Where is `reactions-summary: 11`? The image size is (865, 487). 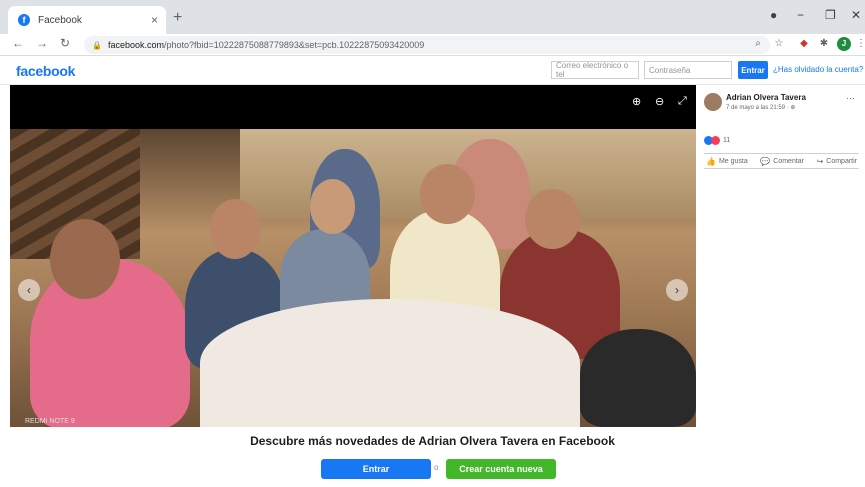
reactions-summary: 11 is located at coordinates (717, 140).